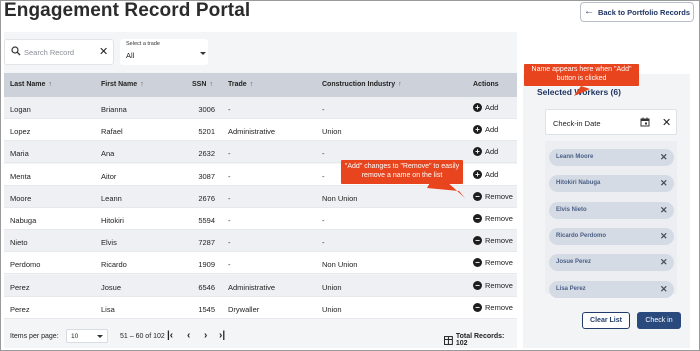  Describe the element at coordinates (574, 262) in the screenshot. I see `chip-label: Josue Perez` at that location.